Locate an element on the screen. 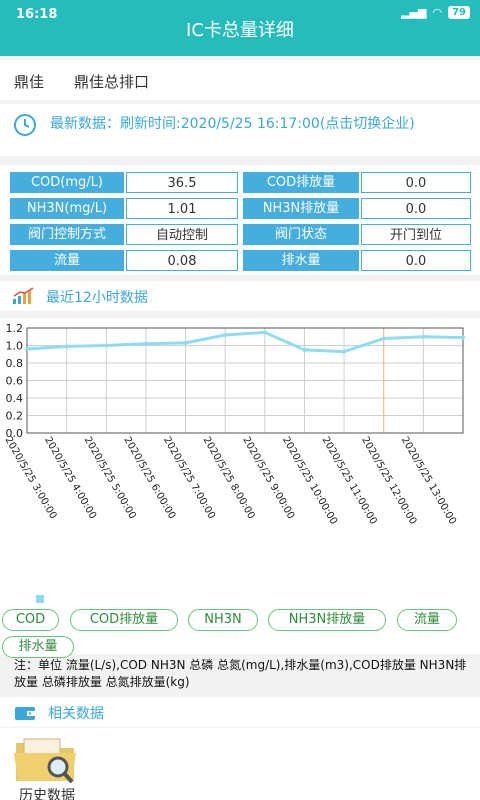  refresh-info: 最新数据：刷新时间:2020/5/25 16:17:00(点击切换企业) is located at coordinates (240, 130).